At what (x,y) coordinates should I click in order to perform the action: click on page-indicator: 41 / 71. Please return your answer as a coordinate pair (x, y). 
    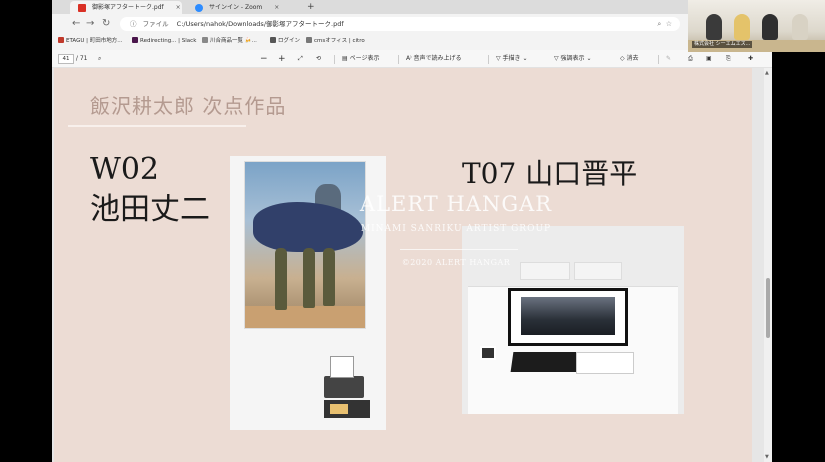
    Looking at the image, I should click on (73, 59).